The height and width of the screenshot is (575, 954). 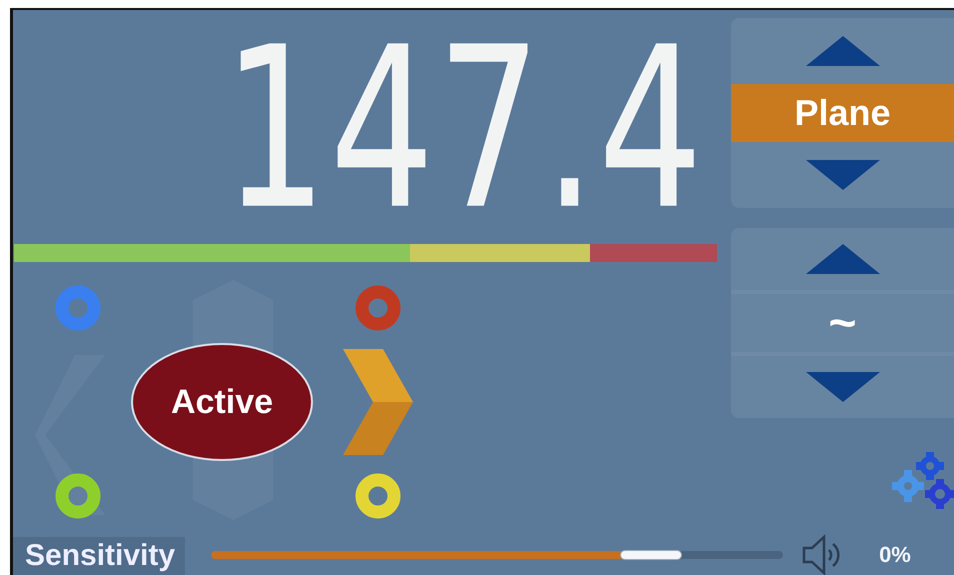 What do you see at coordinates (99, 556) in the screenshot?
I see `sensitivity-label: Sensitivity` at bounding box center [99, 556].